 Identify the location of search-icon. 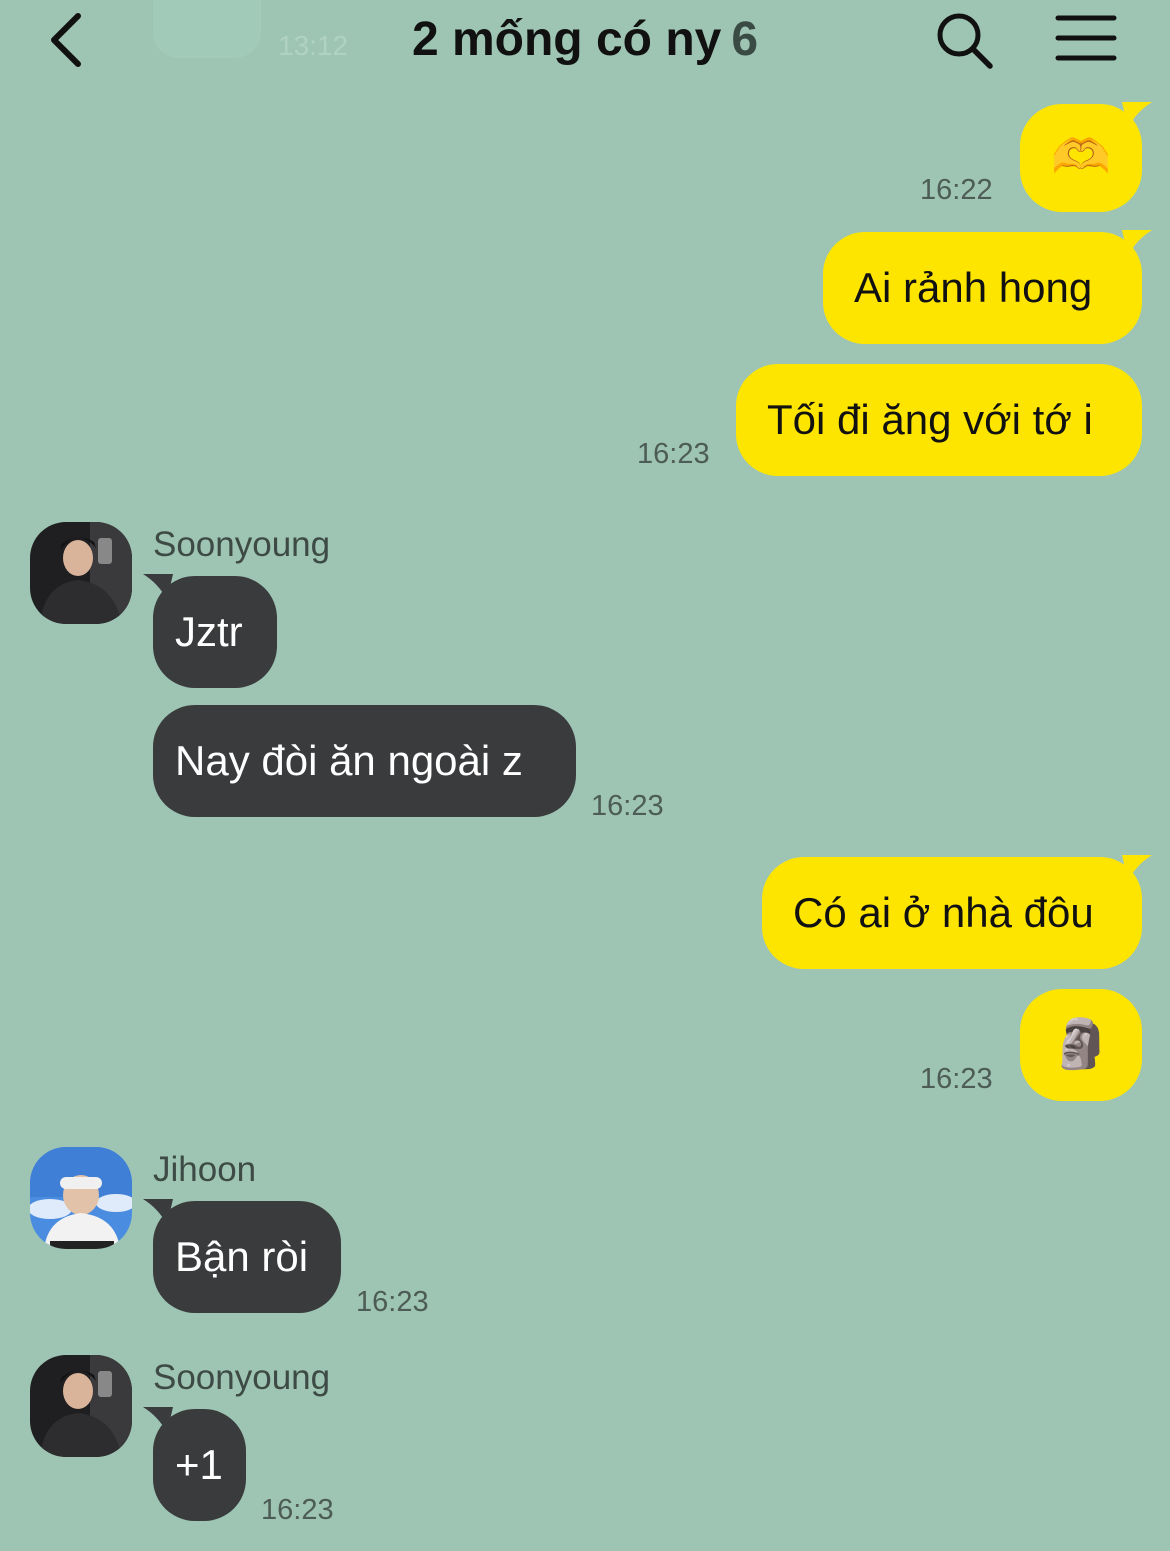
(965, 41).